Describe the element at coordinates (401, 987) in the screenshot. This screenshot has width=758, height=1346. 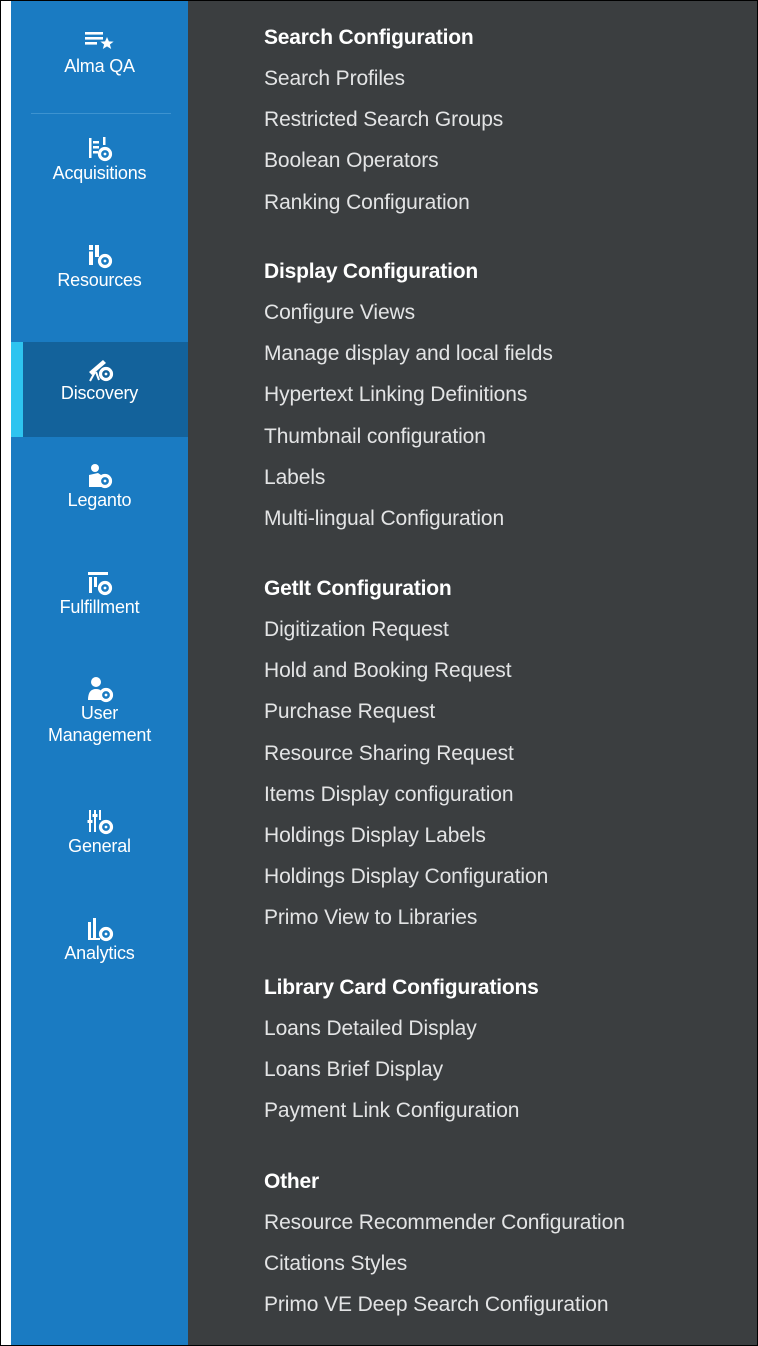
I see `group-heading: Library Card Configurations` at that location.